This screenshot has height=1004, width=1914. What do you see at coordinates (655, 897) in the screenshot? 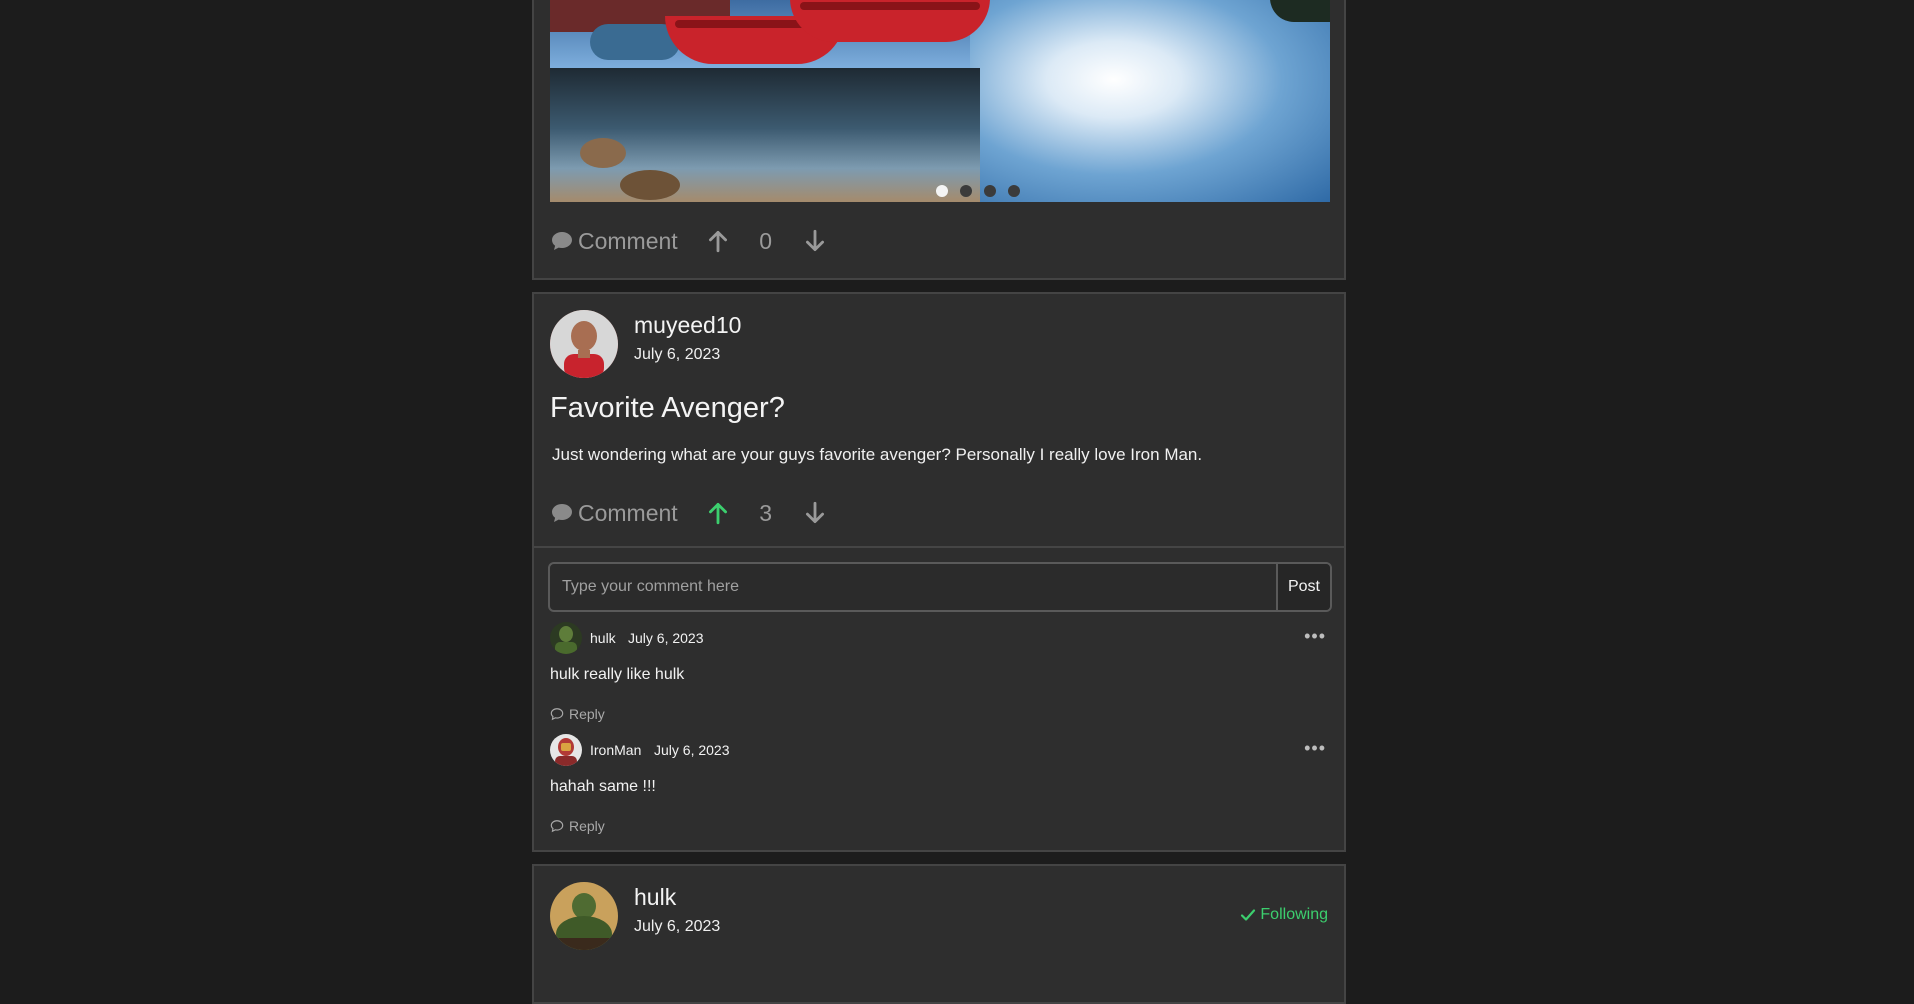
I see `post-author: hulk` at bounding box center [655, 897].